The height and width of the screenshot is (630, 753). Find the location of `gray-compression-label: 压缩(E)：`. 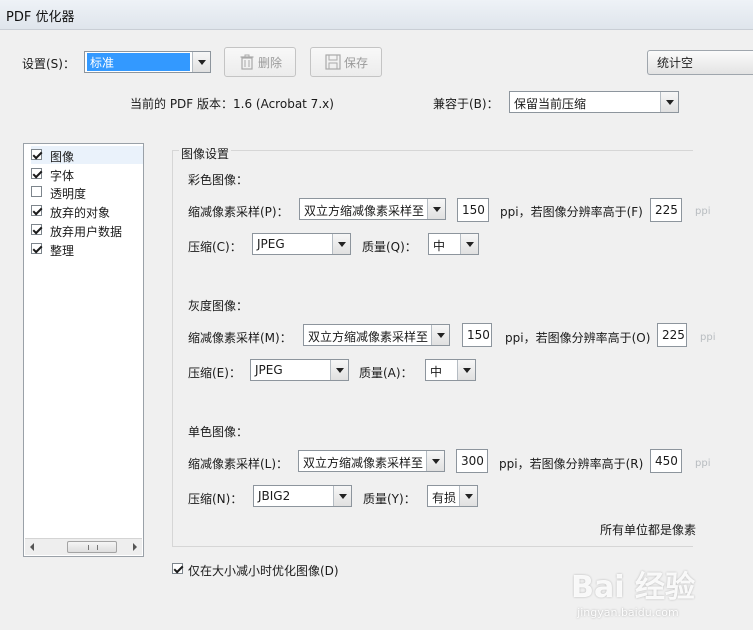

gray-compression-label: 压缩(E)： is located at coordinates (214, 373).